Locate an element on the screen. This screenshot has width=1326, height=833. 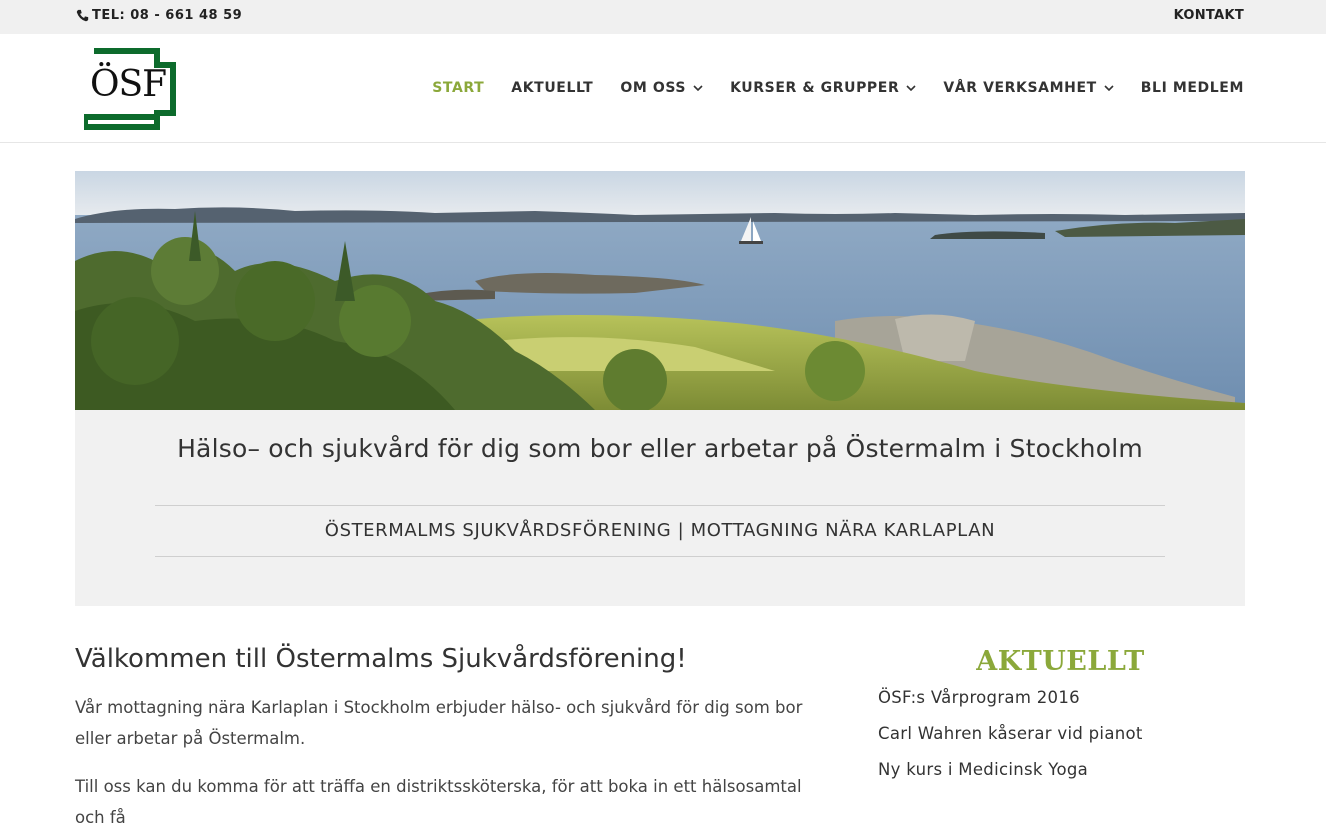
nav-label: START is located at coordinates (458, 88).